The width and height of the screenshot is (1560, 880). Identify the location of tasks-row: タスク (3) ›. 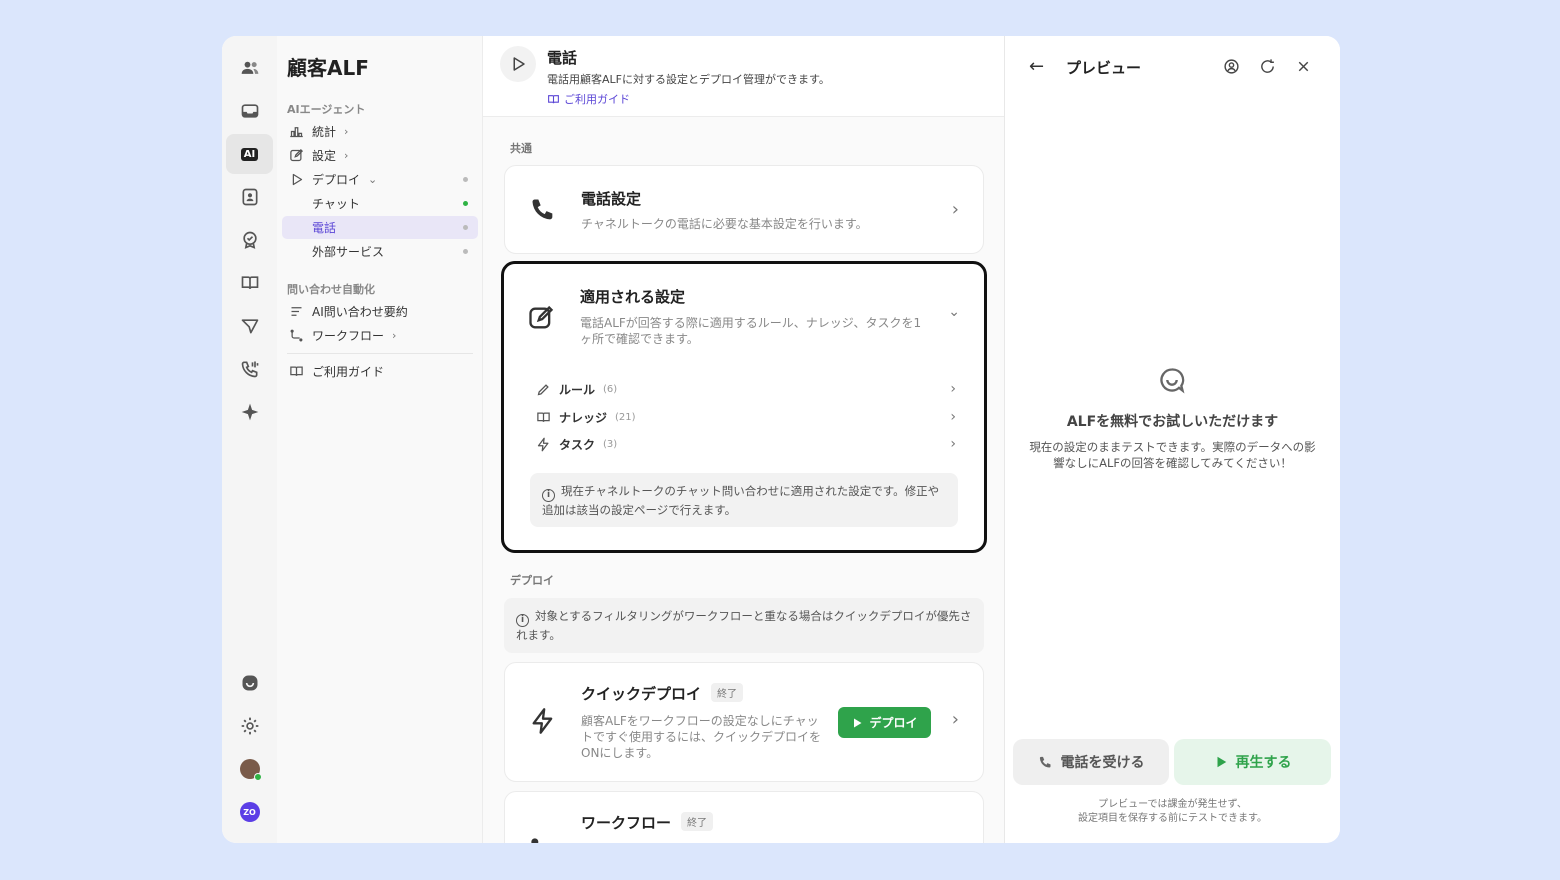
(746, 444).